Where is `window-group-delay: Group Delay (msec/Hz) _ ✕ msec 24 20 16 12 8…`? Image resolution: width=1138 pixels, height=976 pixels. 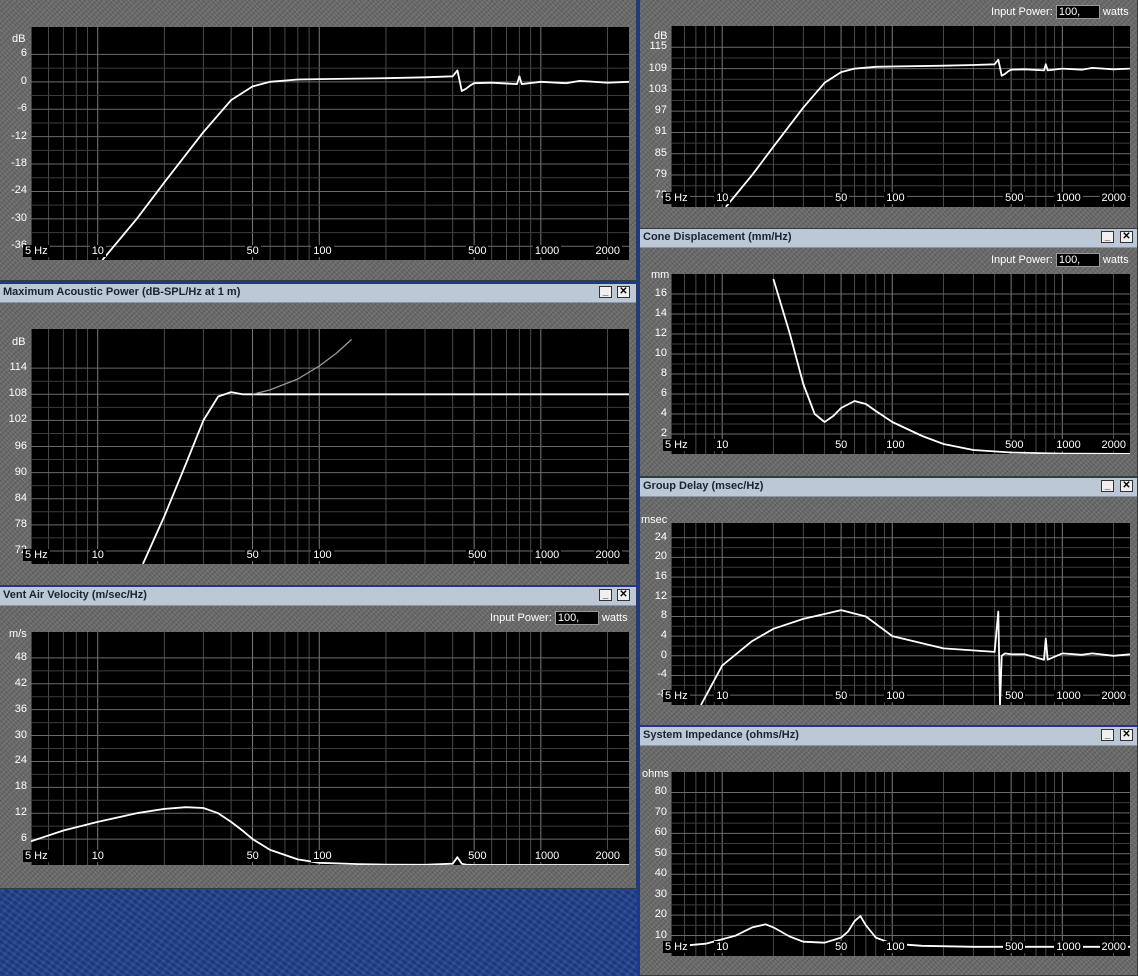 window-group-delay: Group Delay (msec/Hz) _ ✕ msec 24 20 16 12 8… is located at coordinates (889, 602).